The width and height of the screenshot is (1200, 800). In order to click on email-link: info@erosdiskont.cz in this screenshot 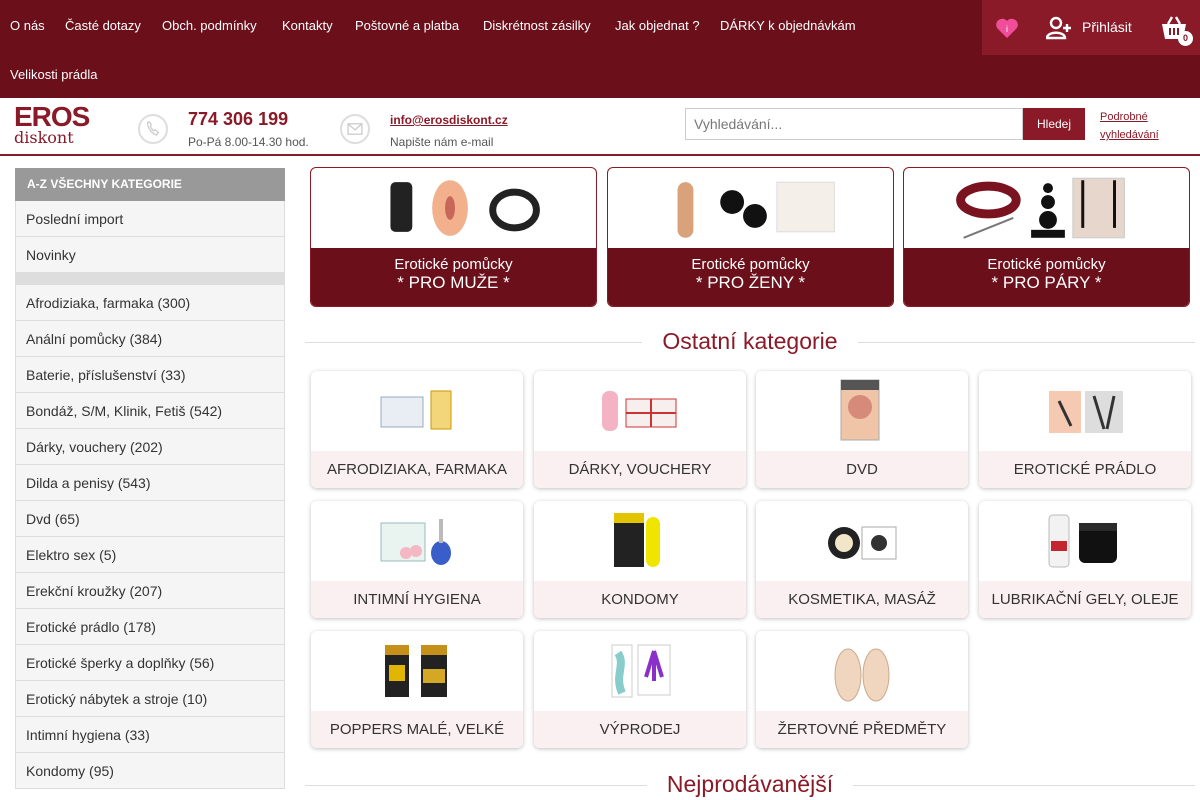, I will do `click(449, 120)`.